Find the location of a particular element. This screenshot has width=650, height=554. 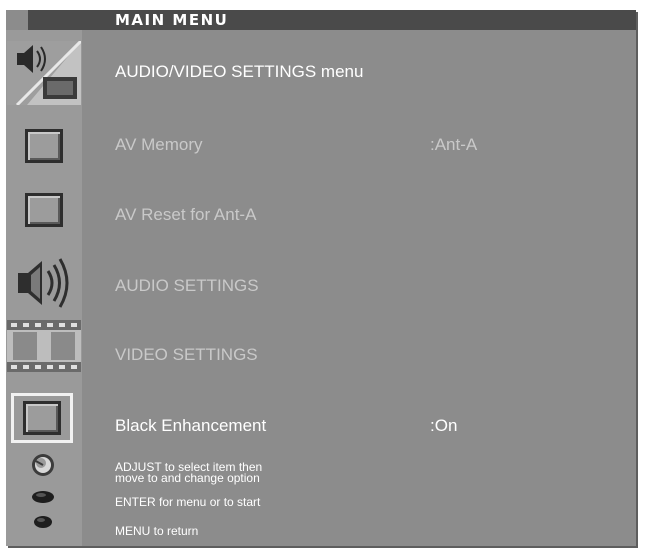

menu-item-video-settings: VIDEO SETTINGS is located at coordinates (186, 355).